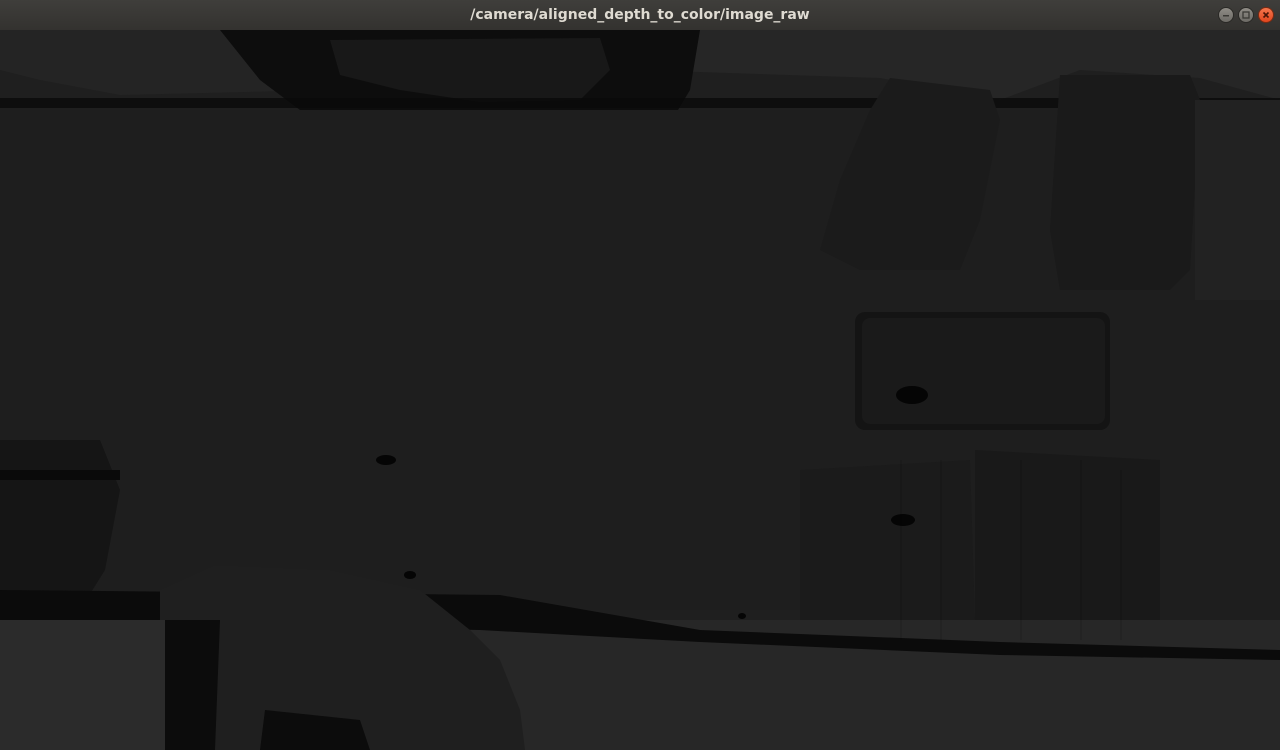  I want to click on window-controls, so click(1246, 15).